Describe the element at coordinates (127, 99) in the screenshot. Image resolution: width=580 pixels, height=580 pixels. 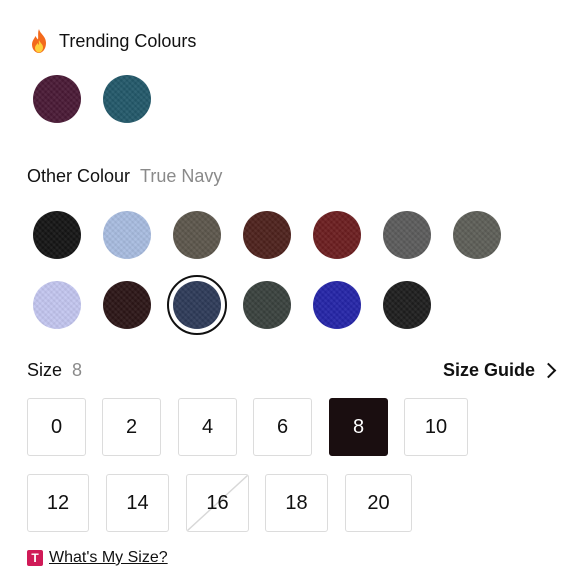
I see `trending-swatch-teal` at that location.